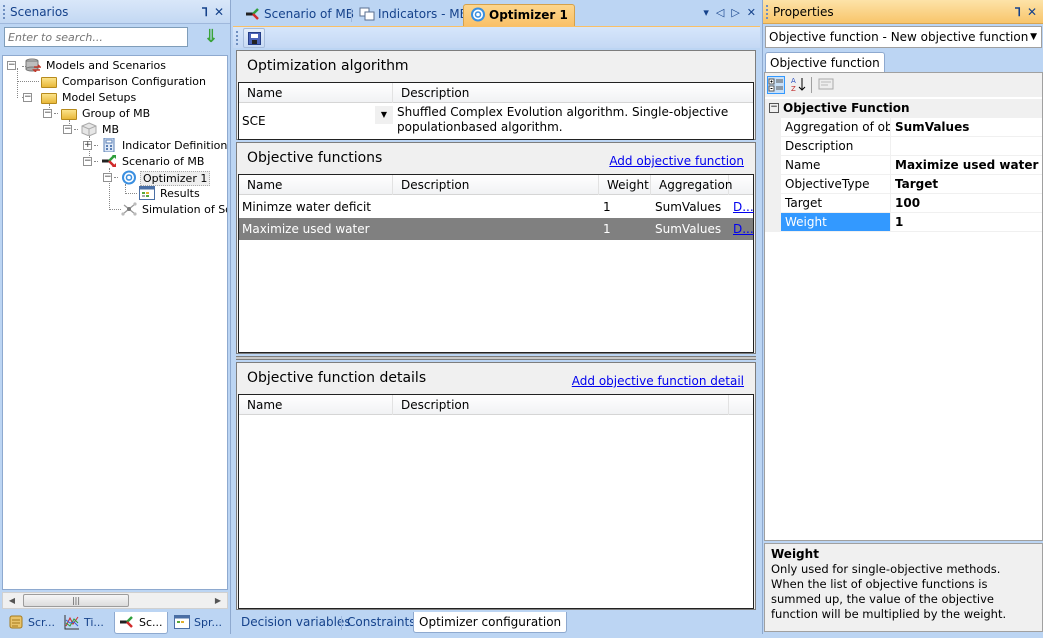  Describe the element at coordinates (496, 358) in the screenshot. I see `section-splitter` at that location.